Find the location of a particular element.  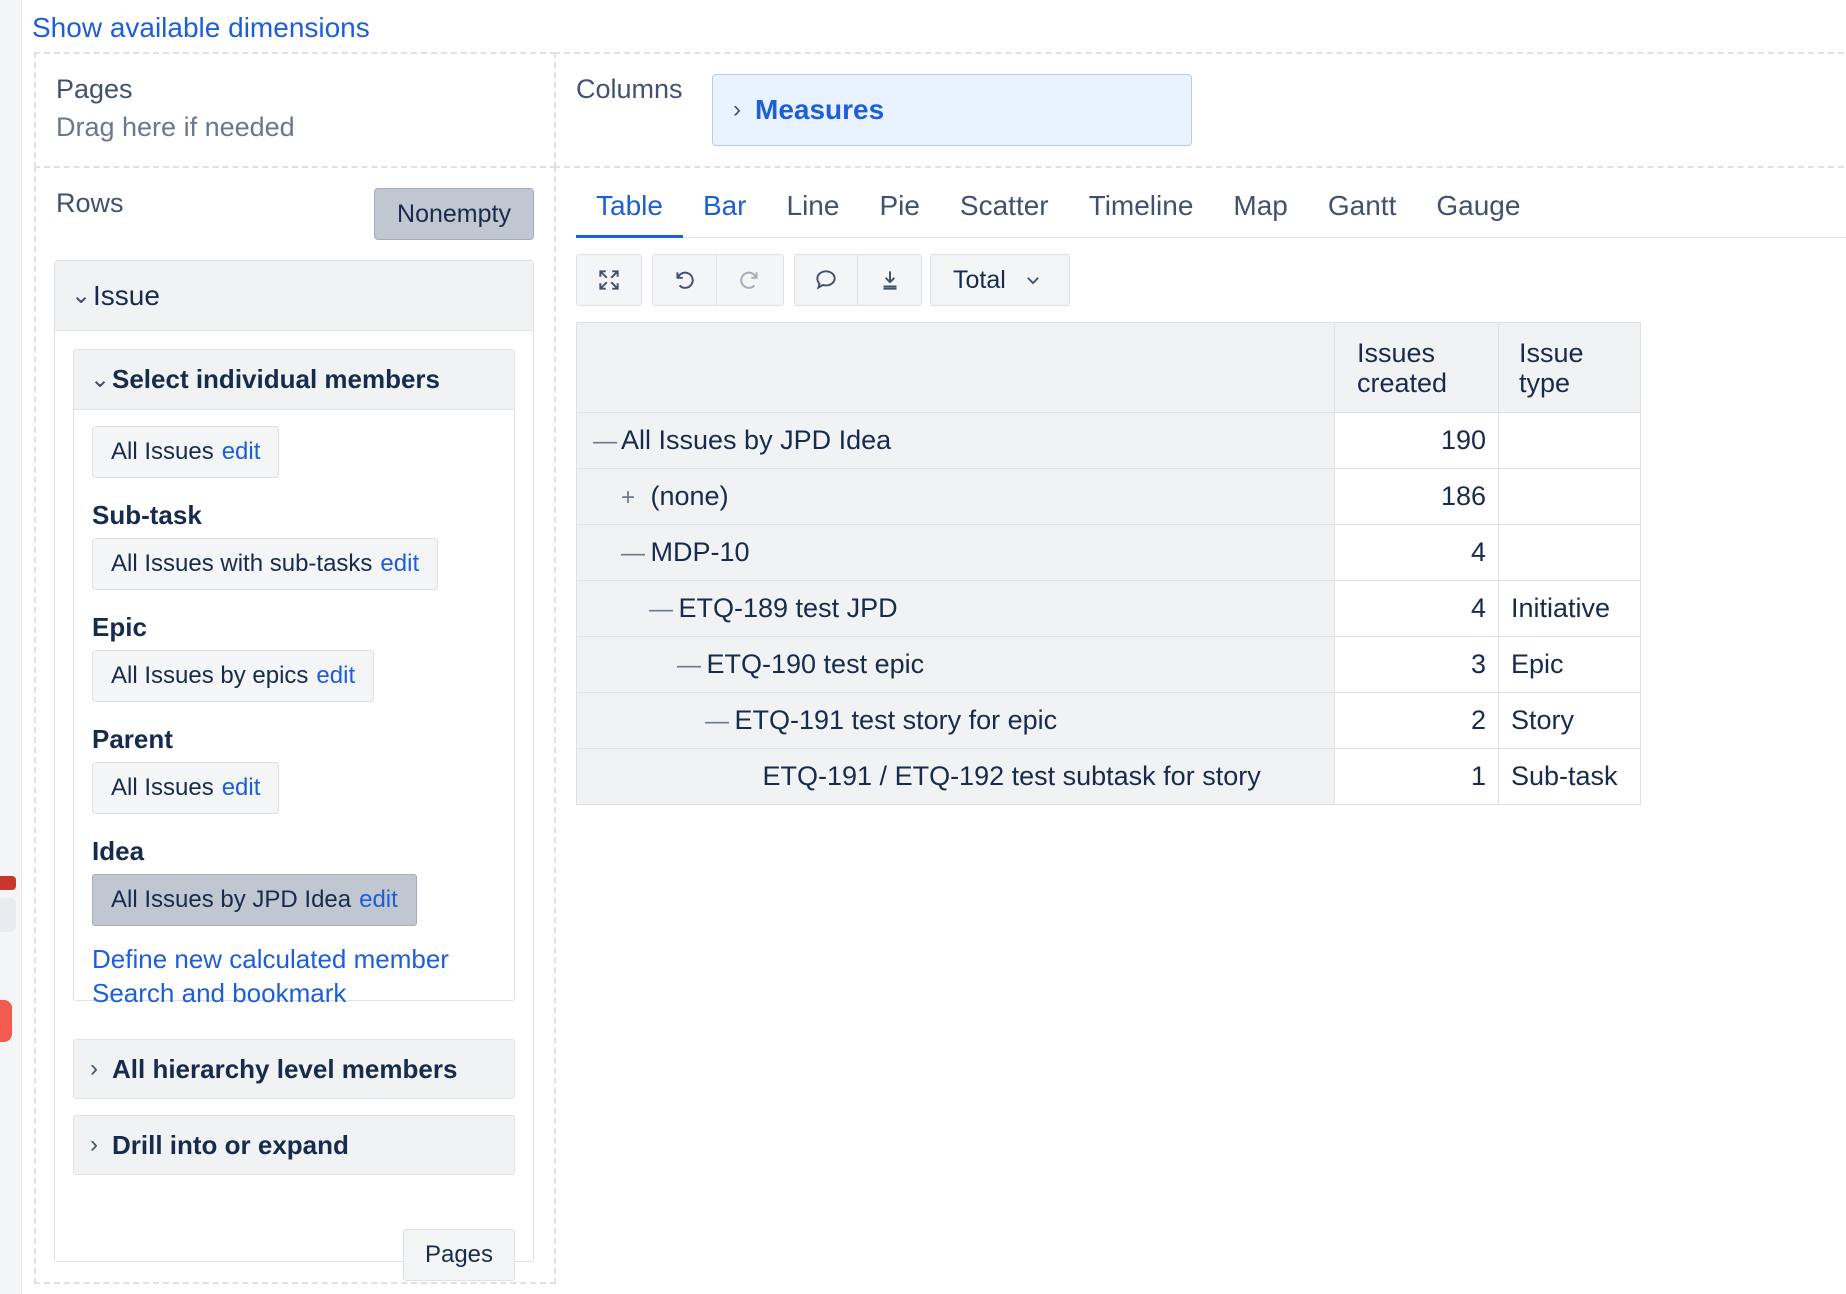

left-edge-strip is located at coordinates (11, 647).